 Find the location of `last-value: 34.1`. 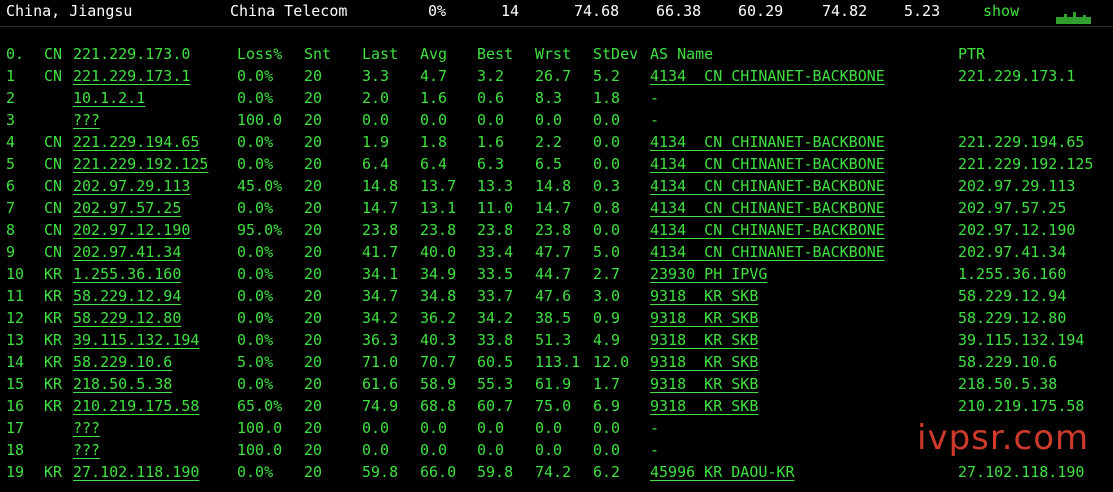

last-value: 34.1 is located at coordinates (380, 274).